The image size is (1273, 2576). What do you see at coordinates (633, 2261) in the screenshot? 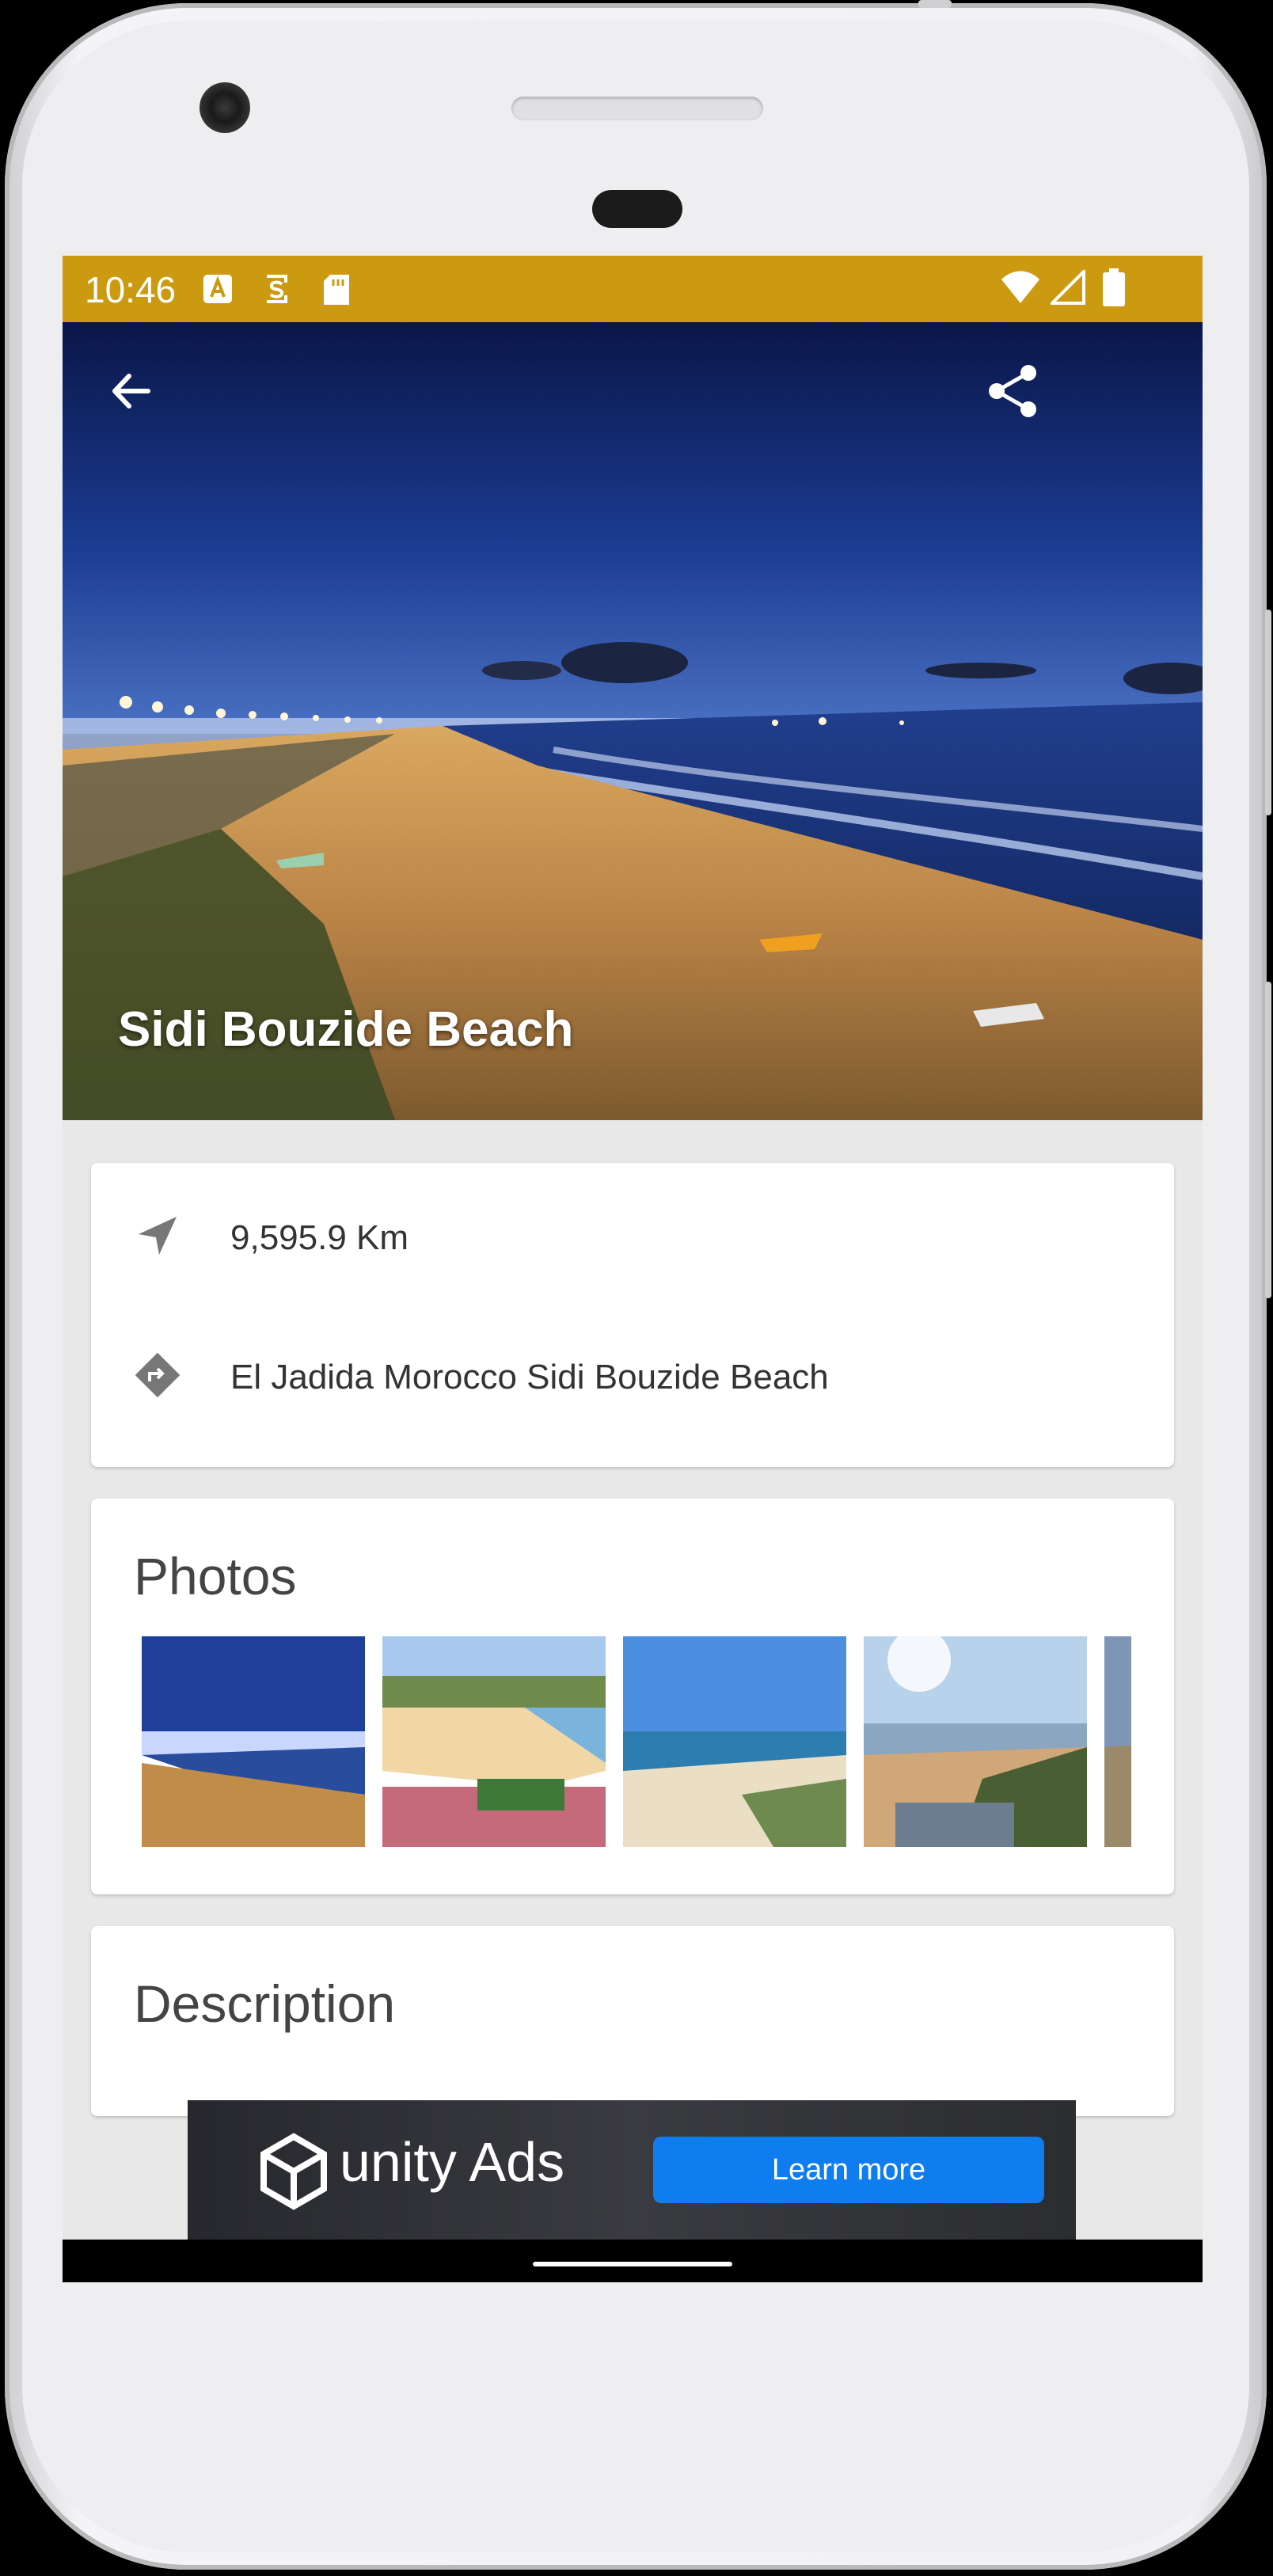
I see `navigation-bar` at bounding box center [633, 2261].